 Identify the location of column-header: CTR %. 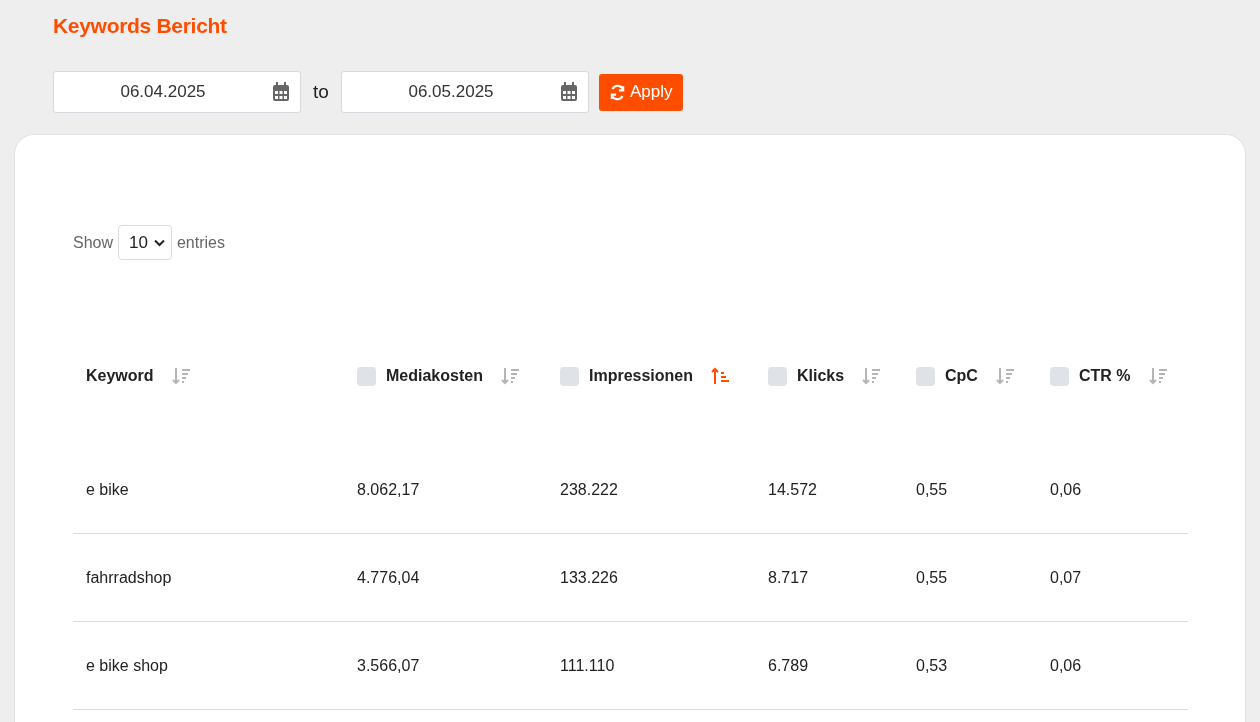
(1105, 376).